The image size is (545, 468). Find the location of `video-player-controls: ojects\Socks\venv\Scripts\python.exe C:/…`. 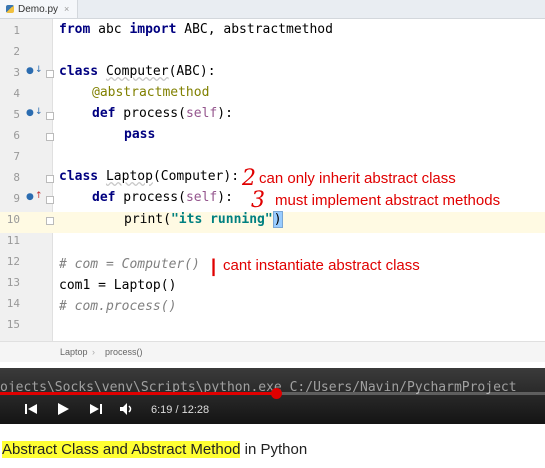

video-player-controls: ojects\Socks\venv\Scripts\python.exe C:/… is located at coordinates (272, 396).